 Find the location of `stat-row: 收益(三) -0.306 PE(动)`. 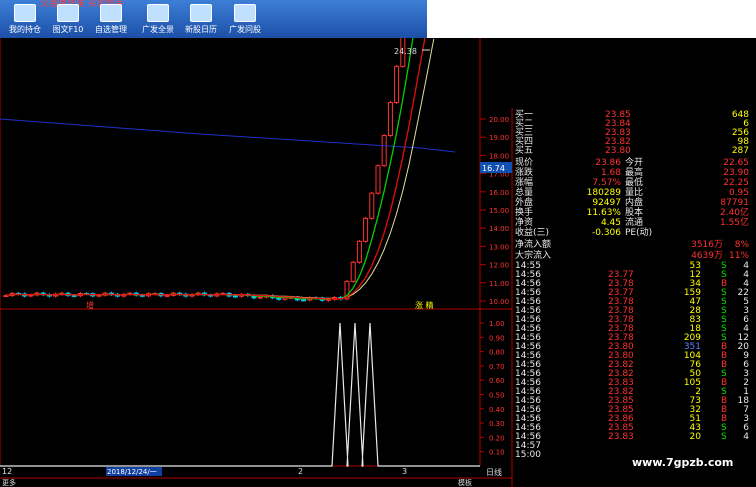

stat-row: 收益(三) -0.306 PE(动) is located at coordinates (633, 233).